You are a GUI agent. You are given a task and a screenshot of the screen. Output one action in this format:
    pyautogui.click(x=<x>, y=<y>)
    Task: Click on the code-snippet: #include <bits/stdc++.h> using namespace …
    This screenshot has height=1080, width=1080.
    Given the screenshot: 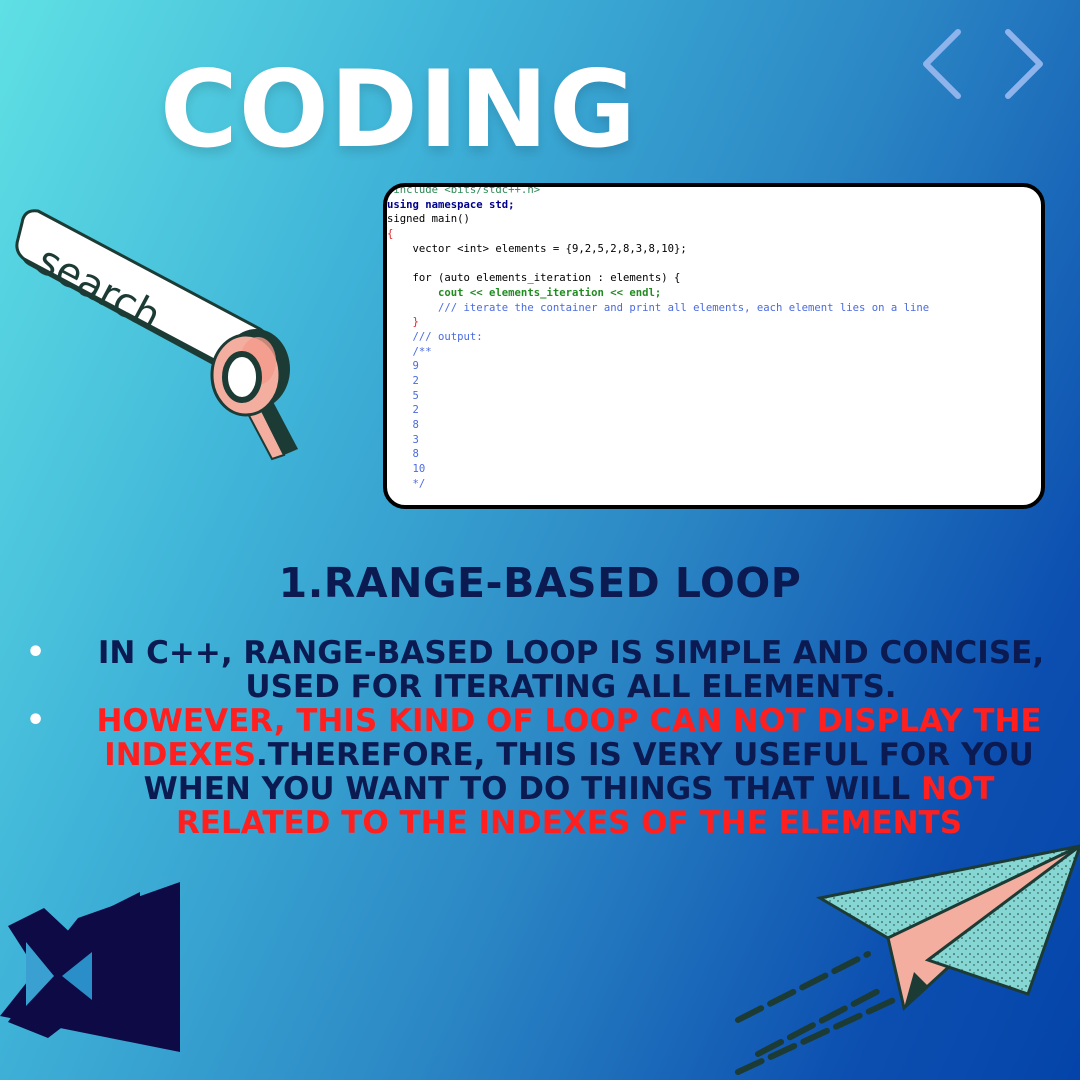 What is the action you would take?
    pyautogui.click(x=658, y=339)
    